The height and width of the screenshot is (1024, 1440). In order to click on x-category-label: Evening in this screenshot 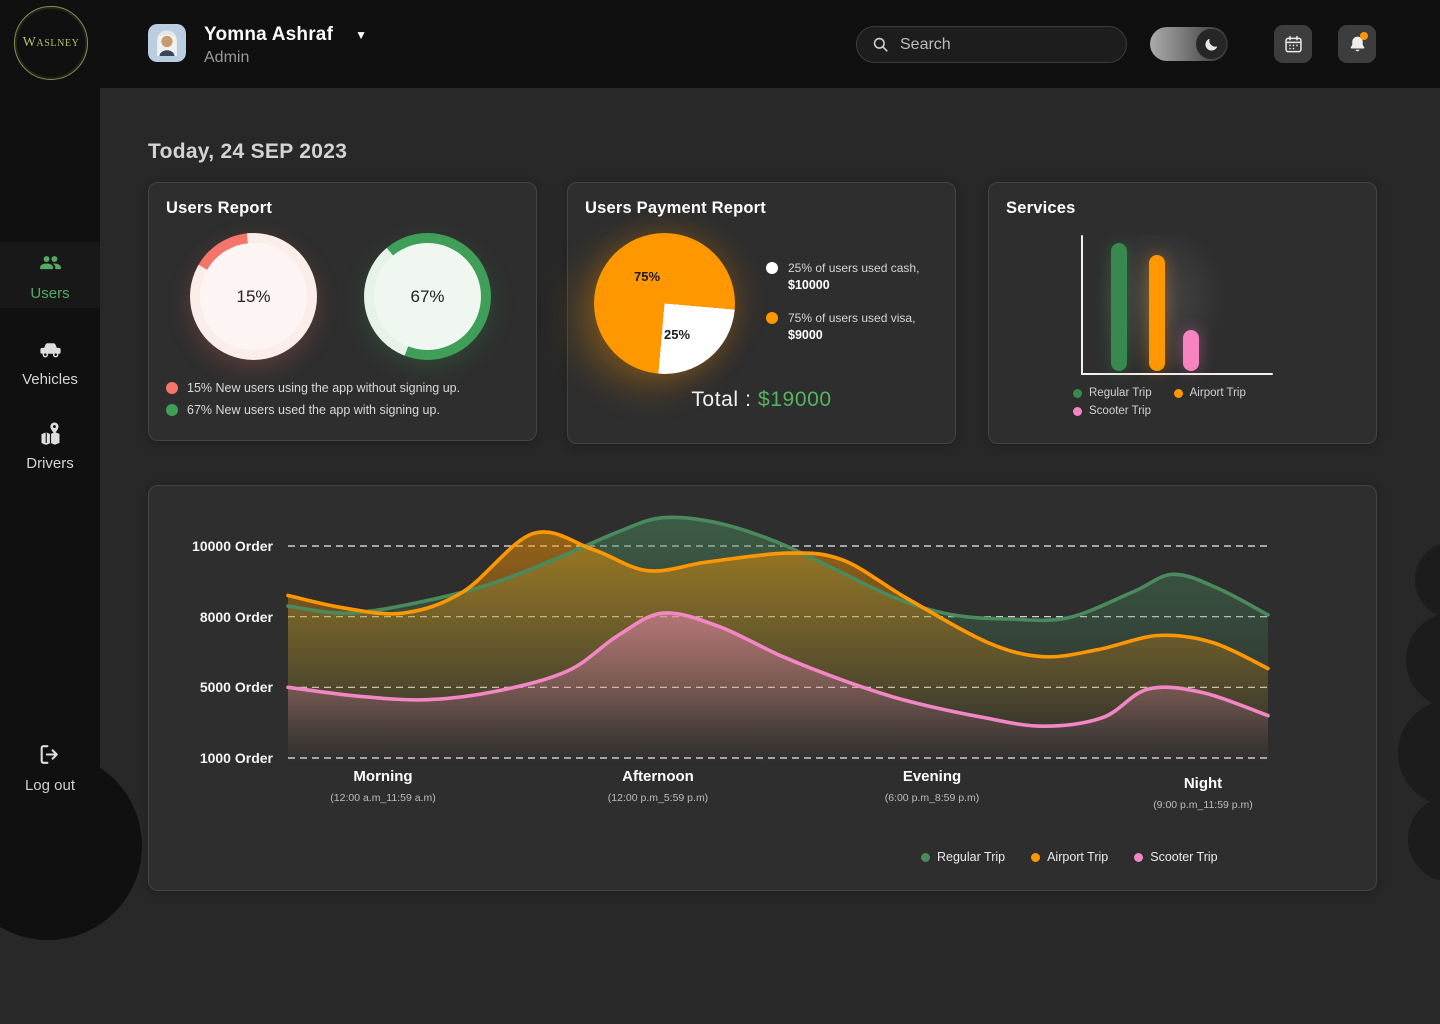, I will do `click(932, 776)`.